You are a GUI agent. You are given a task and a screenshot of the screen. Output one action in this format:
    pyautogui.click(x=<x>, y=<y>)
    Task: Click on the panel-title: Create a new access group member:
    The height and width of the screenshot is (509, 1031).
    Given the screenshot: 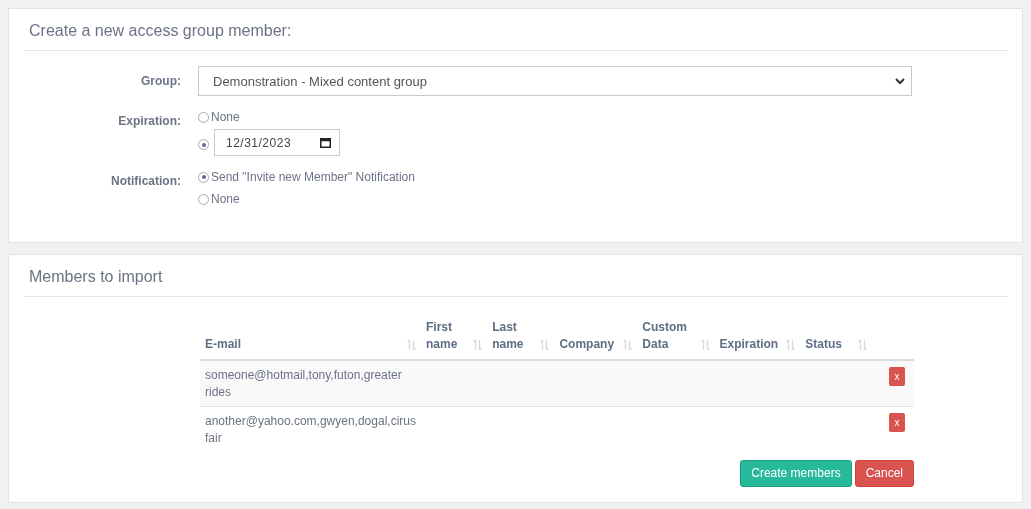 What is the action you would take?
    pyautogui.click(x=160, y=31)
    